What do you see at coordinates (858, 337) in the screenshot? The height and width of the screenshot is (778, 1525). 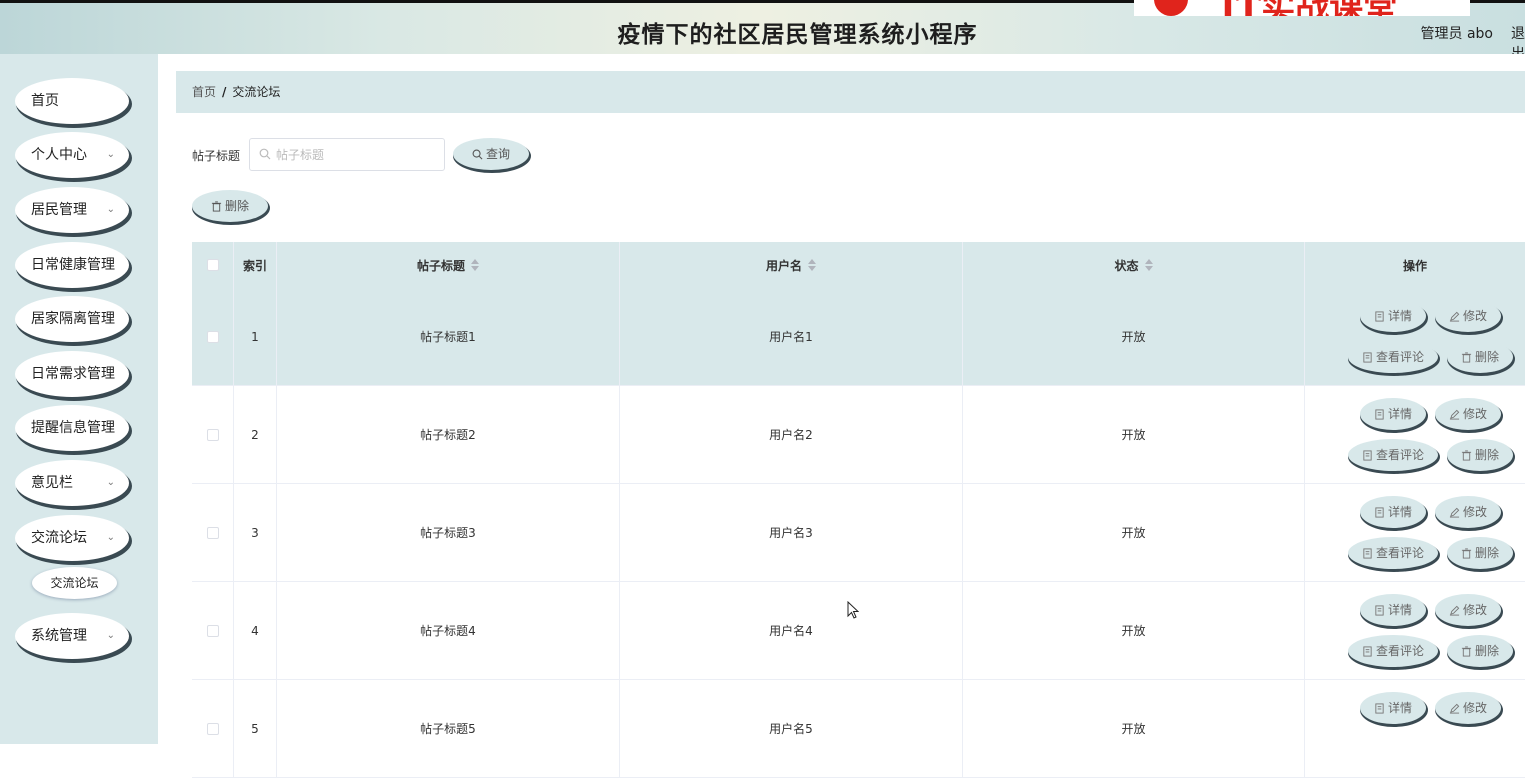 I see `table-row: 1 帖子标题1 用户名1 开放 详情 修改 查看评论 删除` at bounding box center [858, 337].